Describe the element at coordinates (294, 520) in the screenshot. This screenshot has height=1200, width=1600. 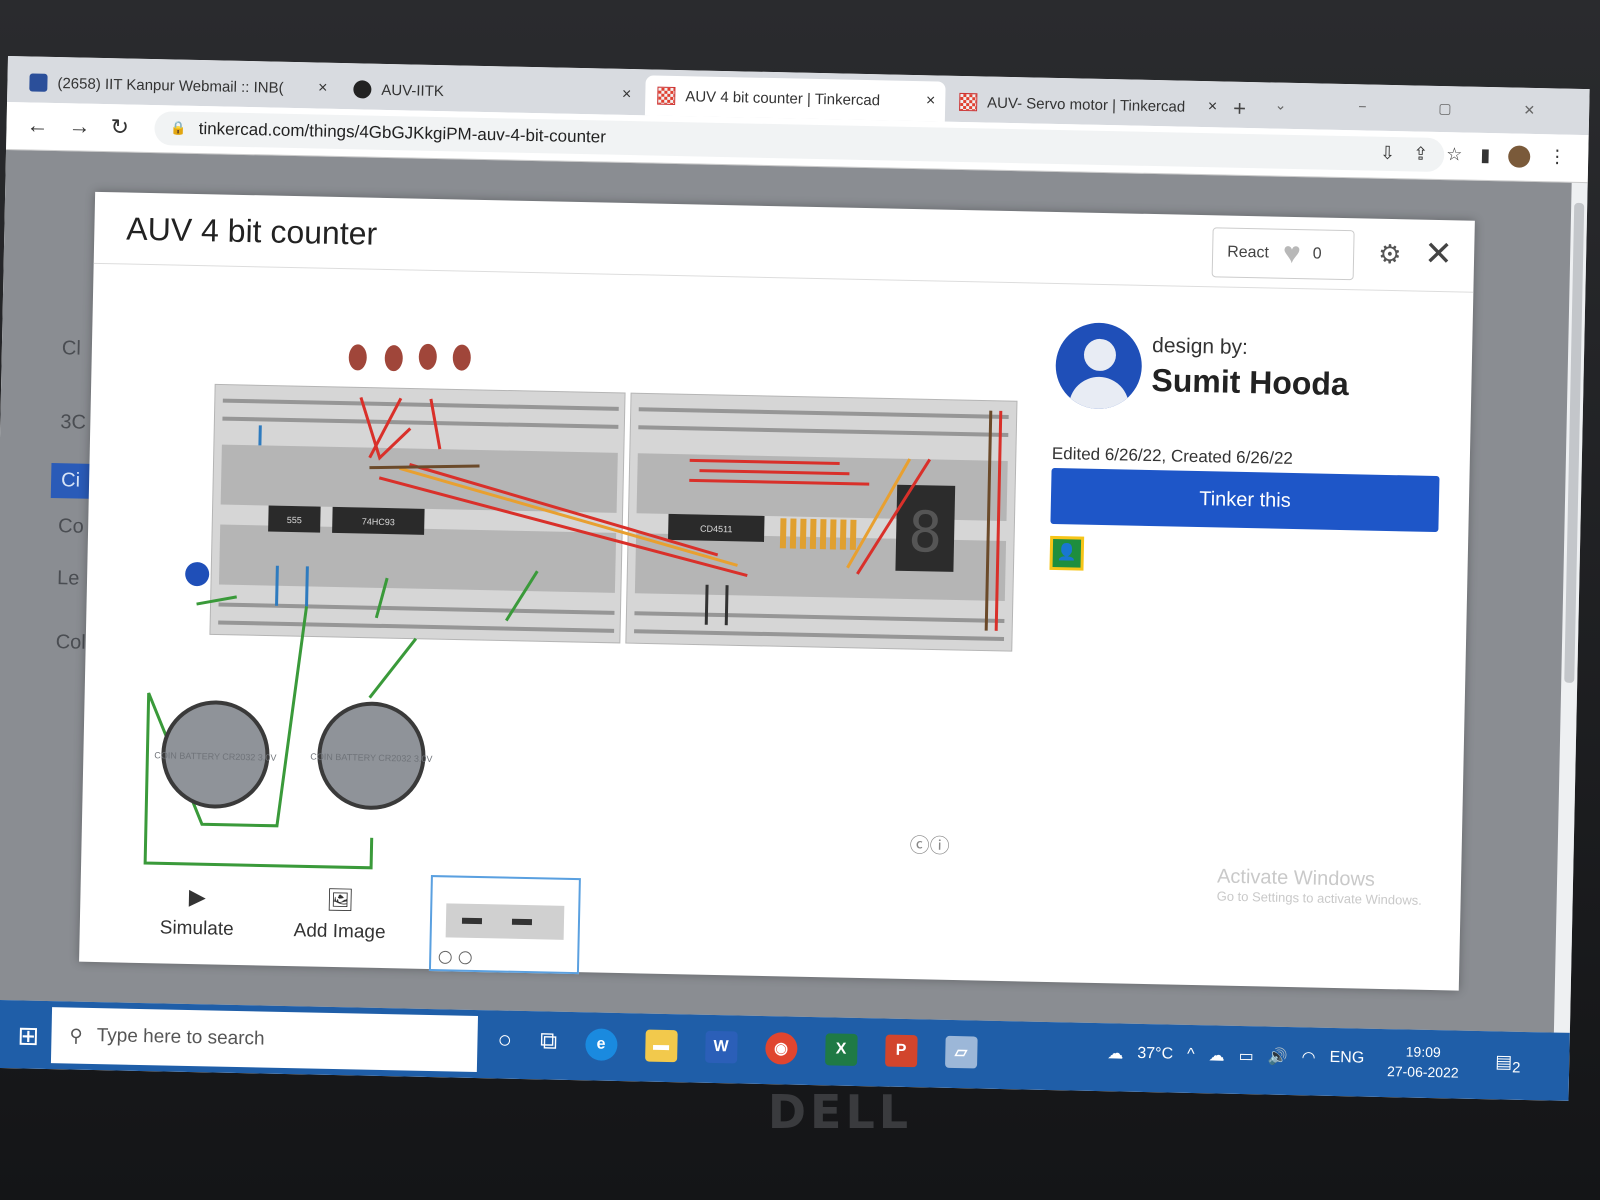
I see `chip-label: 555` at that location.